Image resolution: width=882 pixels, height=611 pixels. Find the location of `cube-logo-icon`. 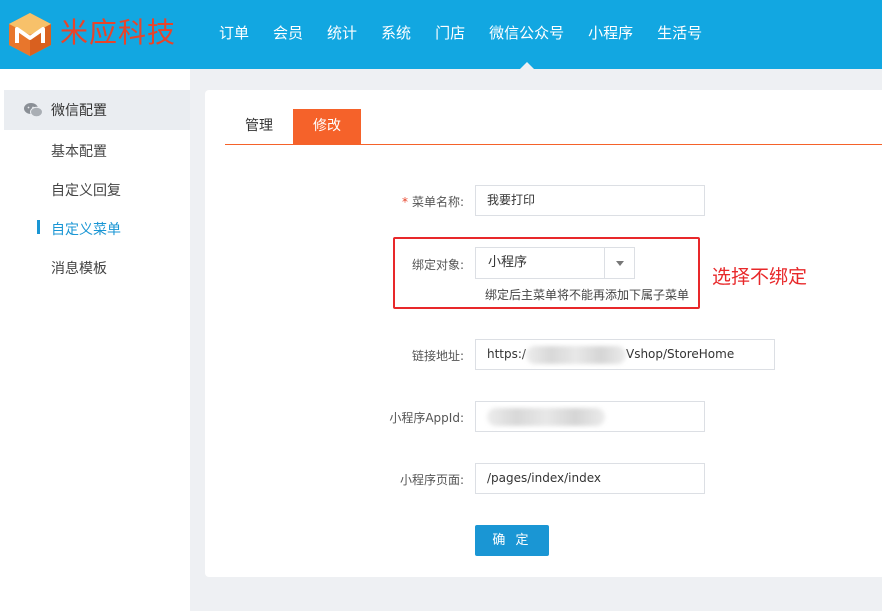

cube-logo-icon is located at coordinates (30, 34).